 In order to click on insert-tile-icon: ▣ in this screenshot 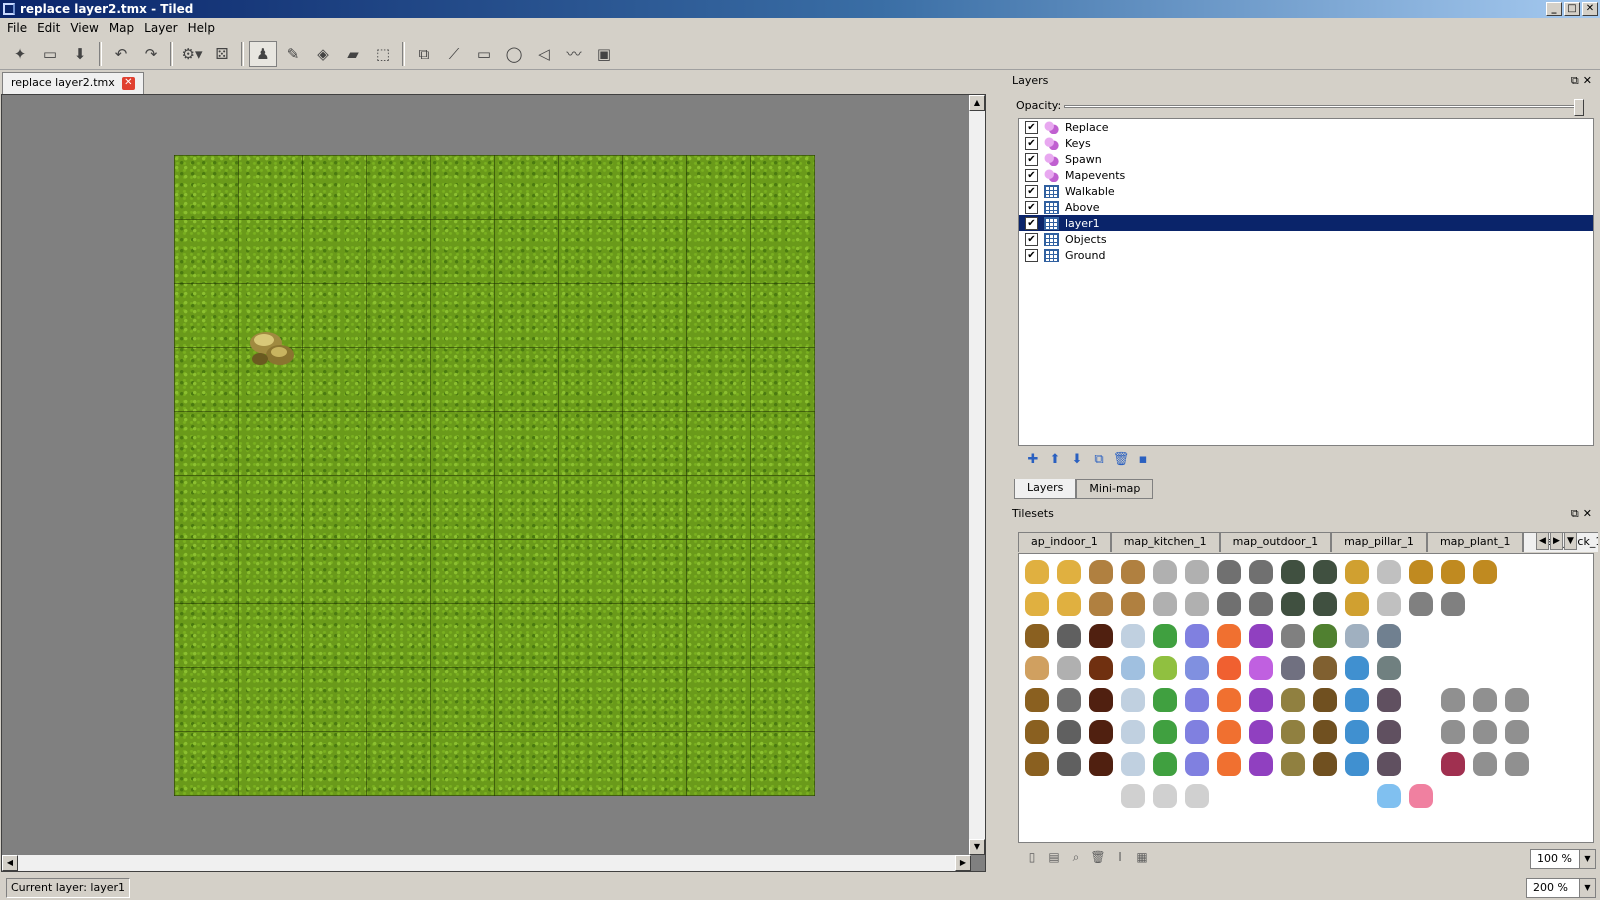, I will do `click(604, 54)`.